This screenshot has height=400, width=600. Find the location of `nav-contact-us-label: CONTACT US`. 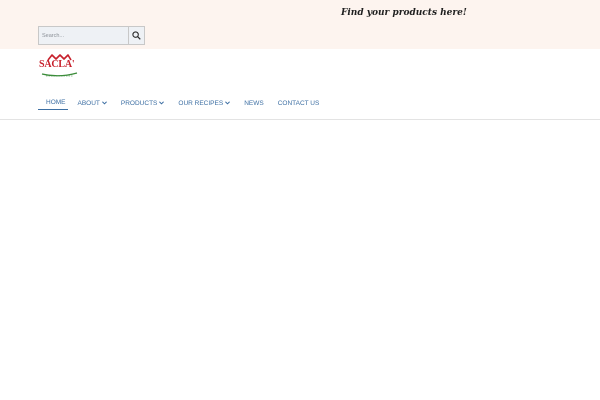

nav-contact-us-label: CONTACT US is located at coordinates (298, 103).